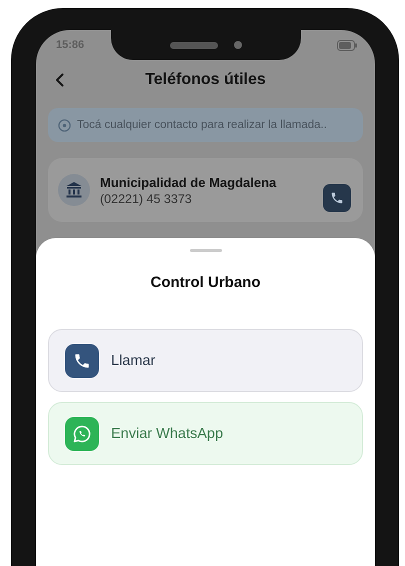  What do you see at coordinates (146, 199) in the screenshot?
I see `contact-phone: (02221) 45 3373` at bounding box center [146, 199].